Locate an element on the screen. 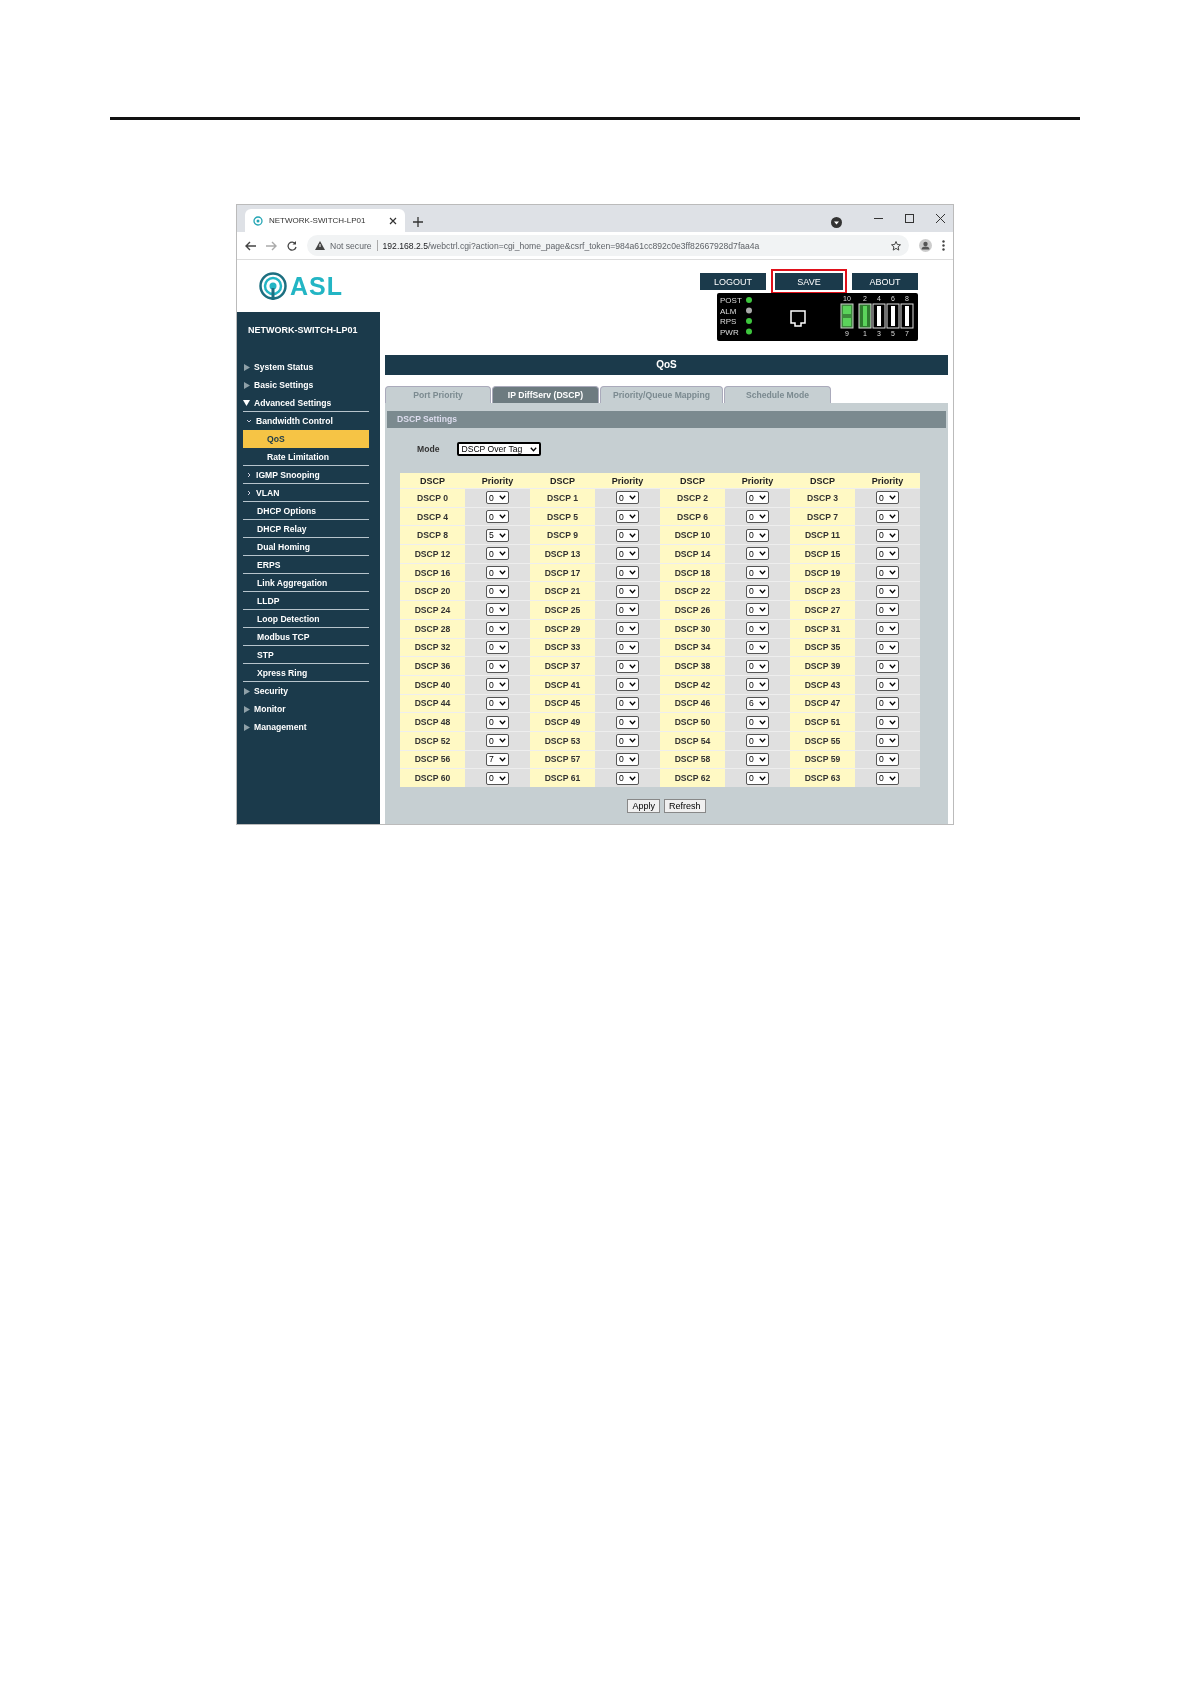  profile-icon is located at coordinates (925, 245).